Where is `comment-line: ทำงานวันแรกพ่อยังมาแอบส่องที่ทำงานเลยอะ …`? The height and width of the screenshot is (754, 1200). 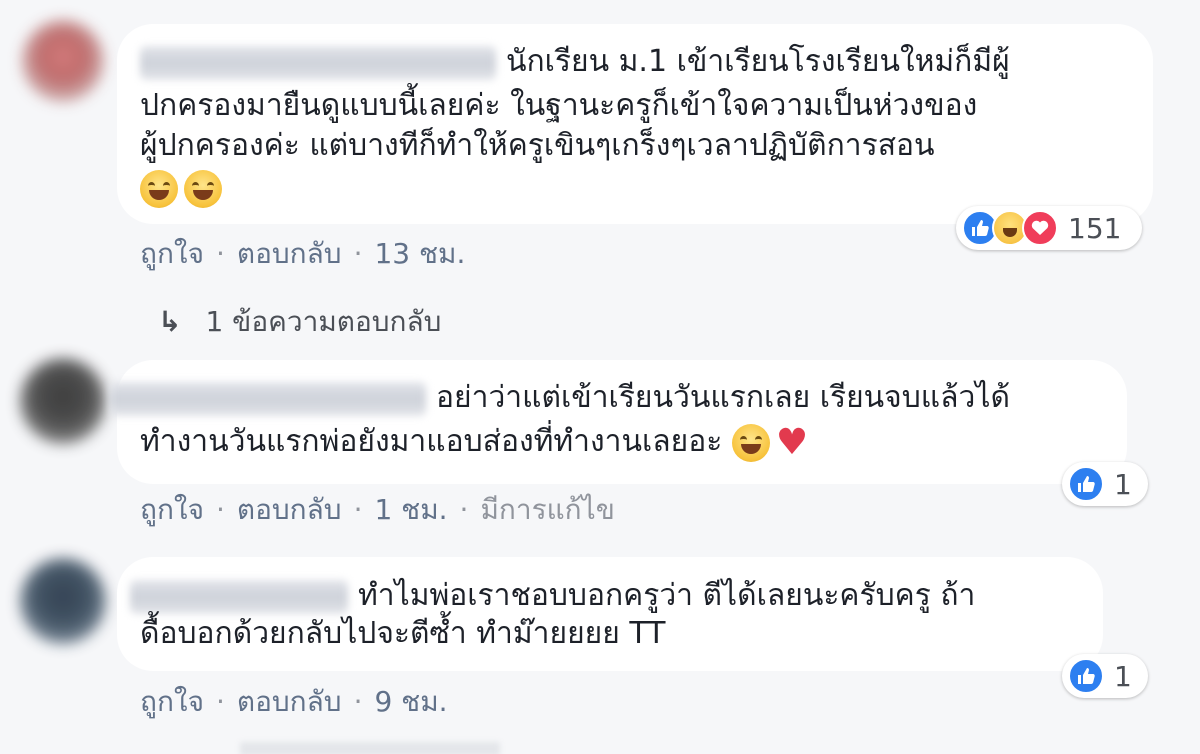
comment-line: ทำงานวันแรกพ่อยังมาแอบส่องที่ทำงานเลยอะ … is located at coordinates (474, 442).